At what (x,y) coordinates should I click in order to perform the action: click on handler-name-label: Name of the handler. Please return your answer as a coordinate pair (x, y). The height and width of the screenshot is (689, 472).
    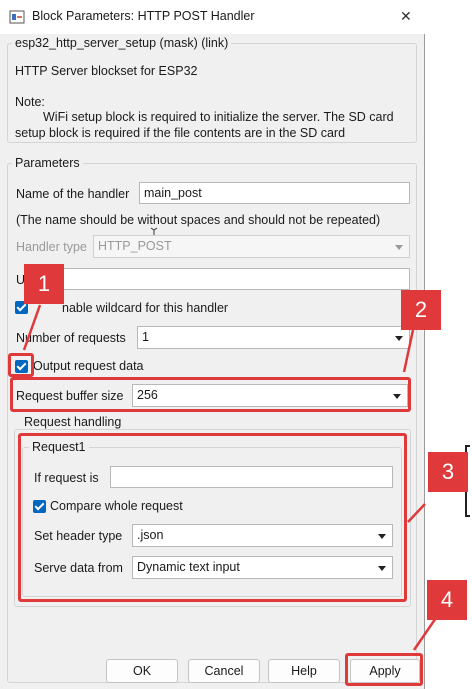
    Looking at the image, I should click on (73, 194).